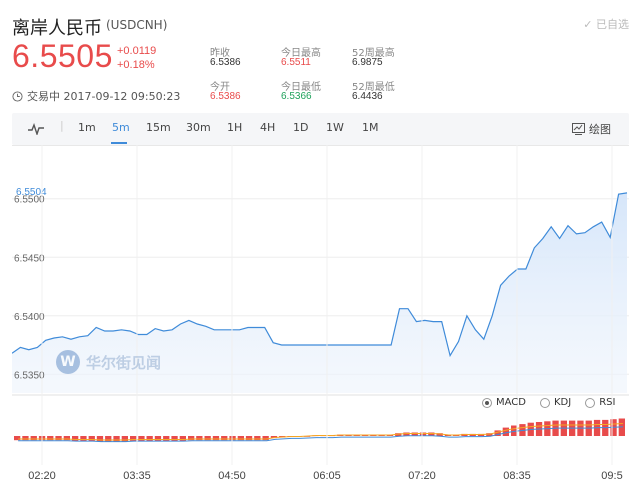 This screenshot has width=641, height=500. I want to click on draw-tool-button: 绘图, so click(591, 129).